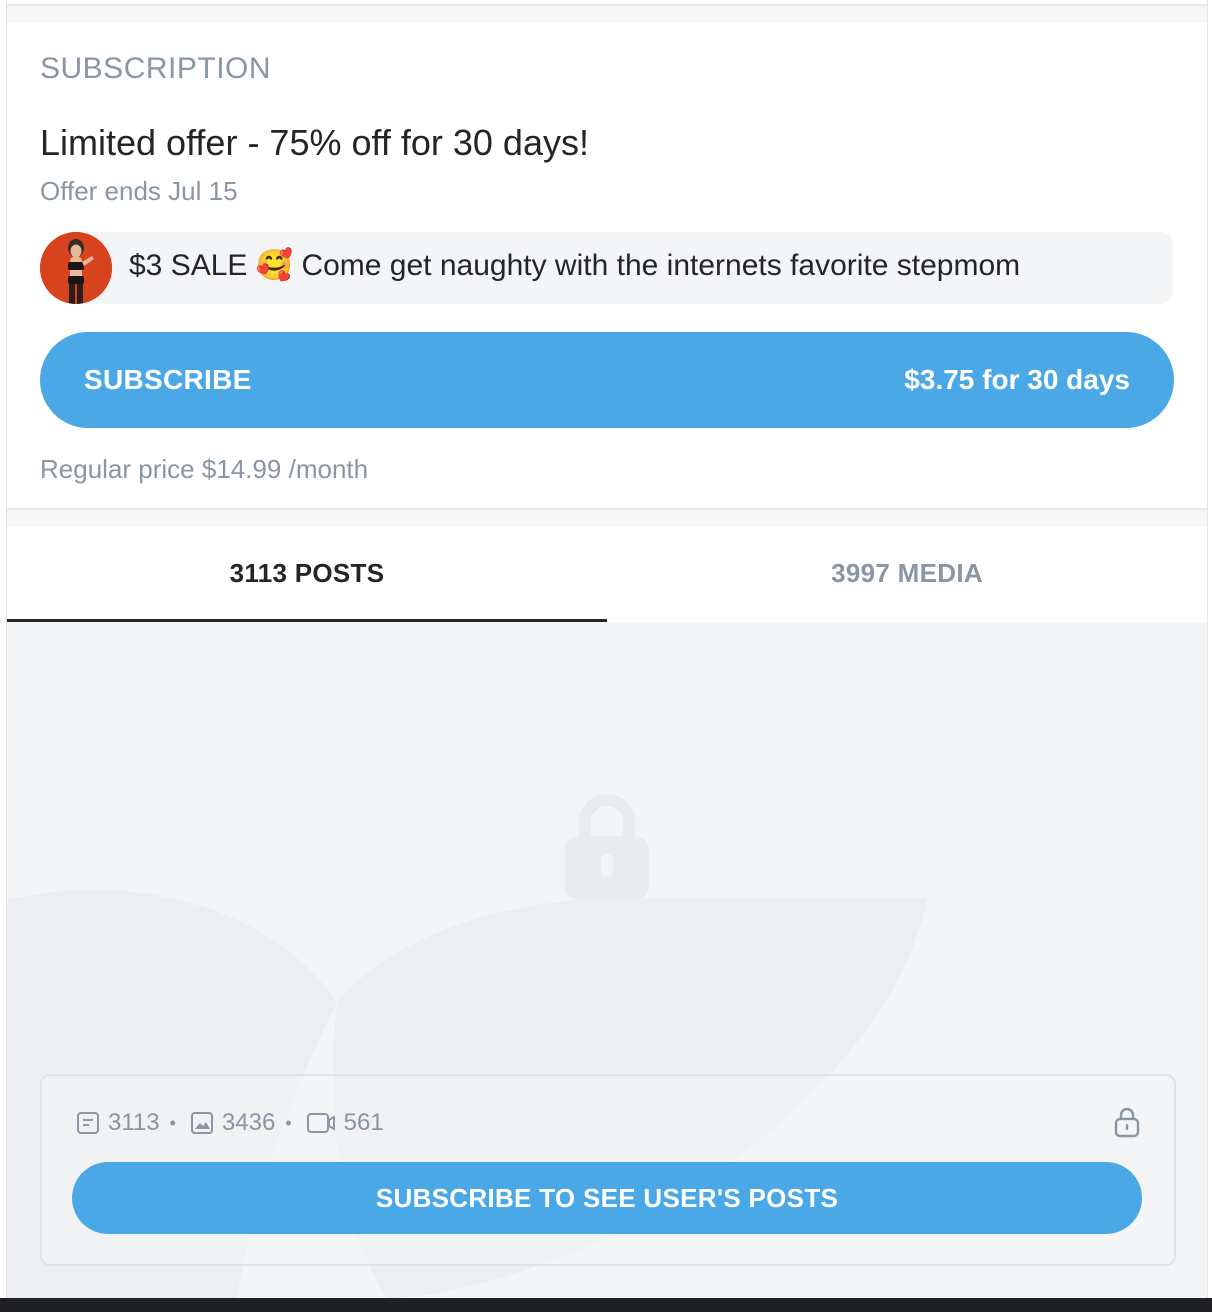  I want to click on subscribe-button: SUBSCRIBE $3.75 for 30 days, so click(607, 380).